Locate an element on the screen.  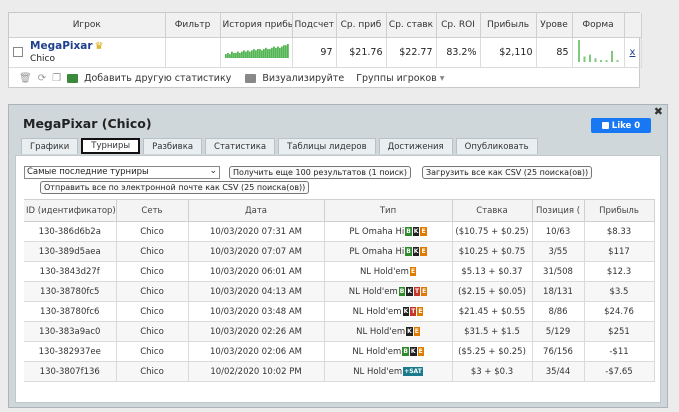
tournament-profit: $12.3 is located at coordinates (619, 271).